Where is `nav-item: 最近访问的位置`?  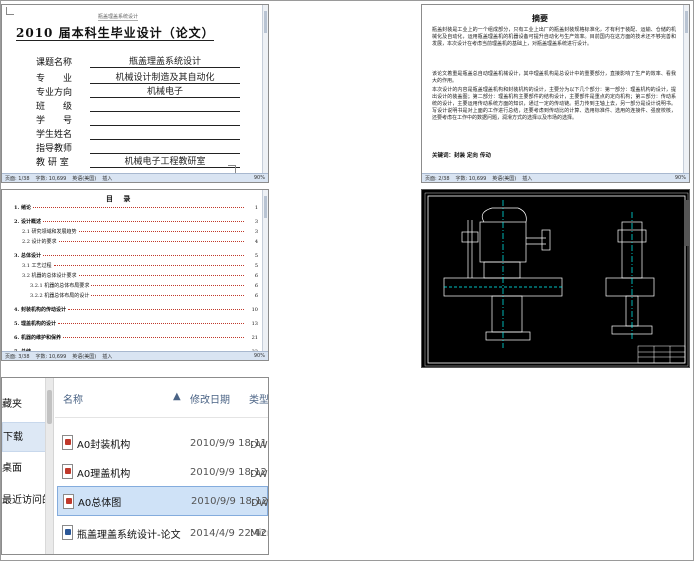
nav-item: 最近访问的位置 is located at coordinates (25, 501).